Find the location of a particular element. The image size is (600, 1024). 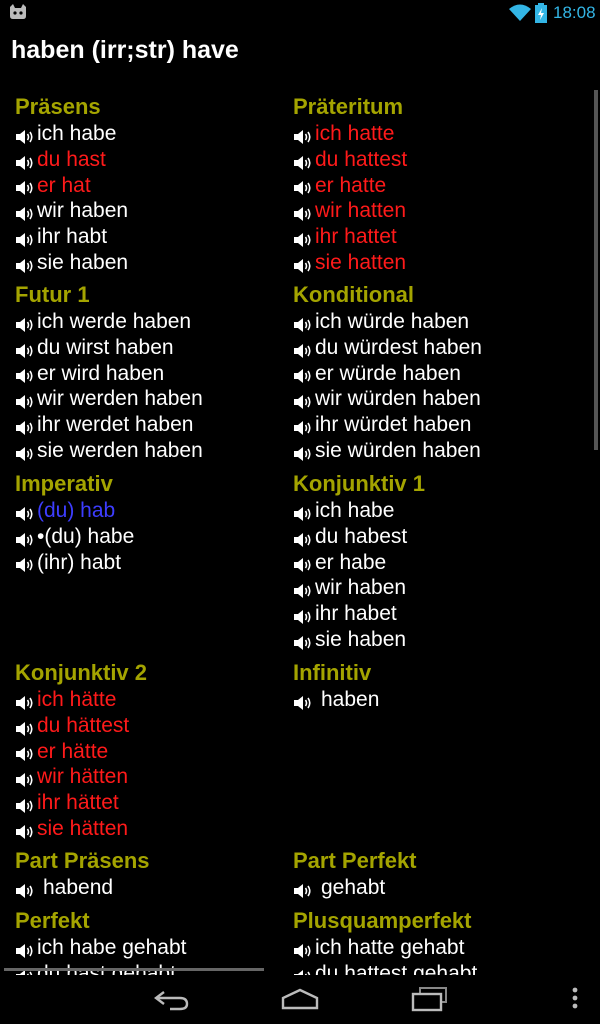

conjugation-row: er habe is located at coordinates (359, 563).